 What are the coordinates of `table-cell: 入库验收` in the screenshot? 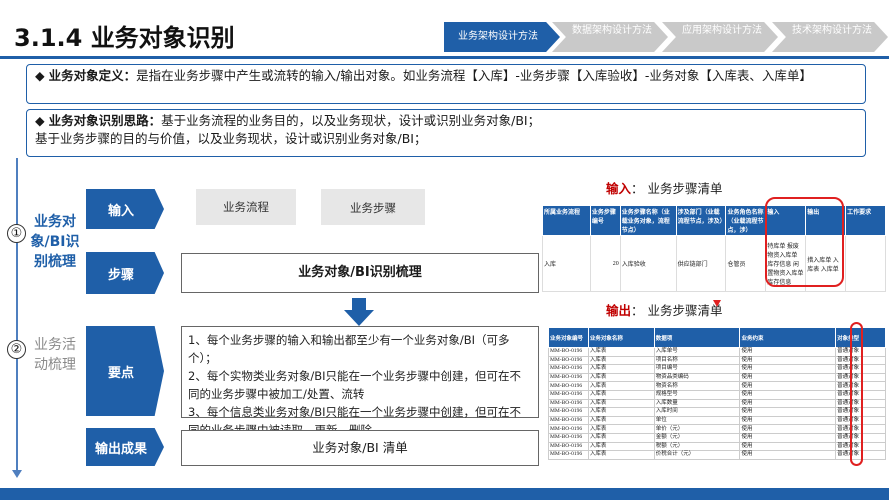 It's located at (648, 263).